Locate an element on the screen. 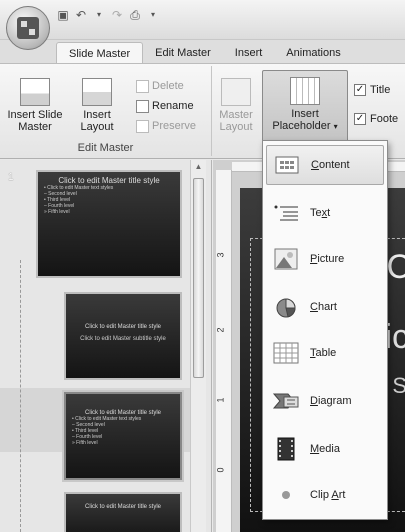  diagram-icon is located at coordinates (286, 401).